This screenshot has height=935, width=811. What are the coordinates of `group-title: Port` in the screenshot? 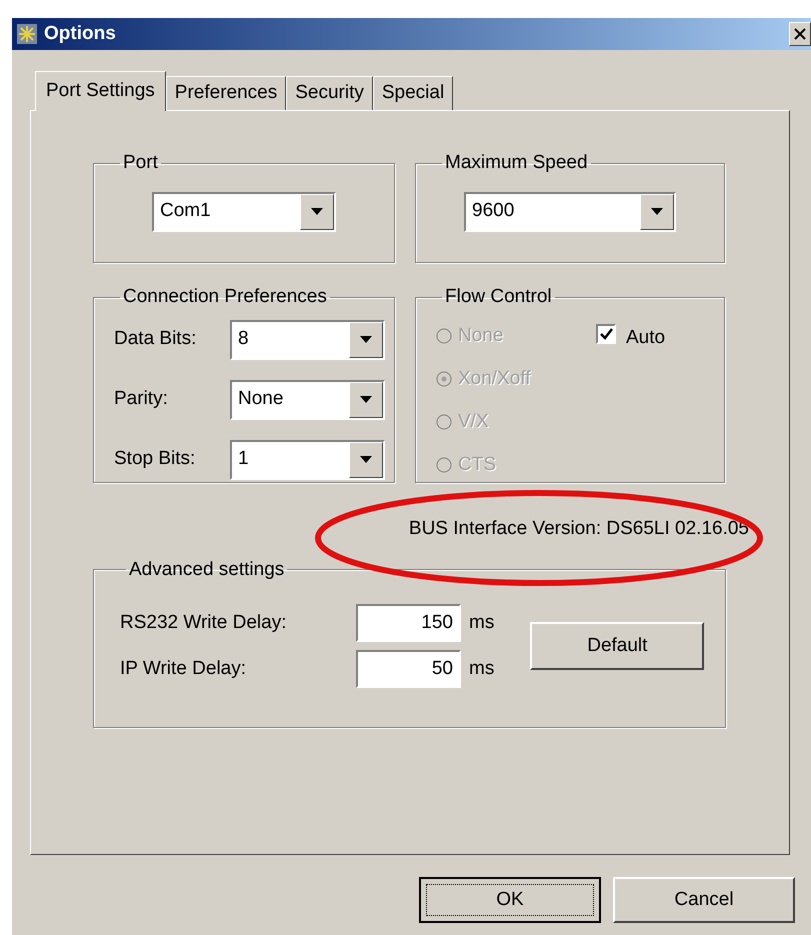 It's located at (140, 163).